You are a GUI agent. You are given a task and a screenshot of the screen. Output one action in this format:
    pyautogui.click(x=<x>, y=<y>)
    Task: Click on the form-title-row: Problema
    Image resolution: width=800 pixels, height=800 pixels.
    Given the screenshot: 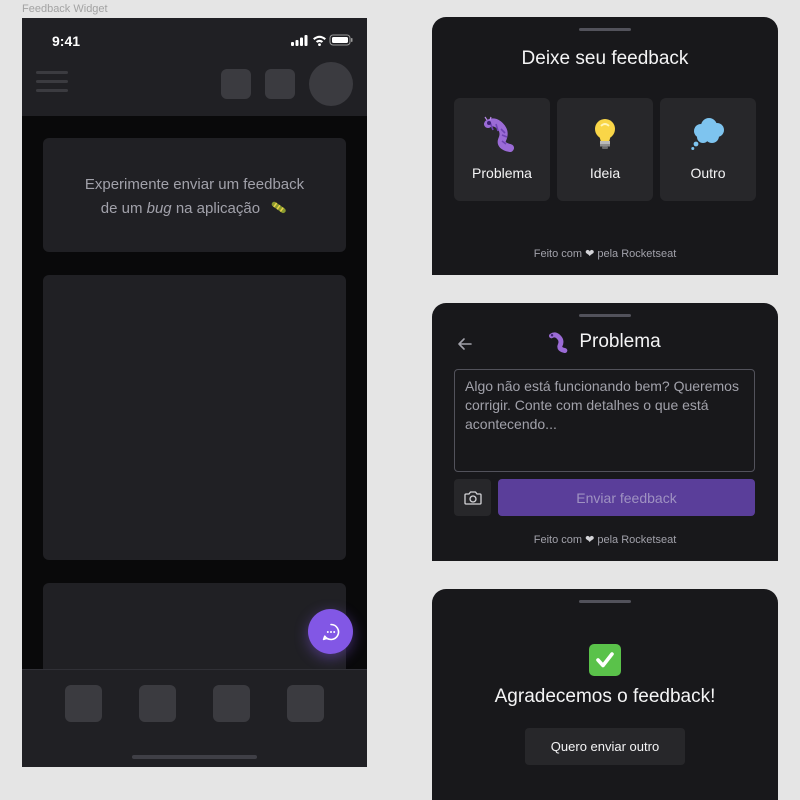 What is the action you would take?
    pyautogui.click(x=605, y=342)
    